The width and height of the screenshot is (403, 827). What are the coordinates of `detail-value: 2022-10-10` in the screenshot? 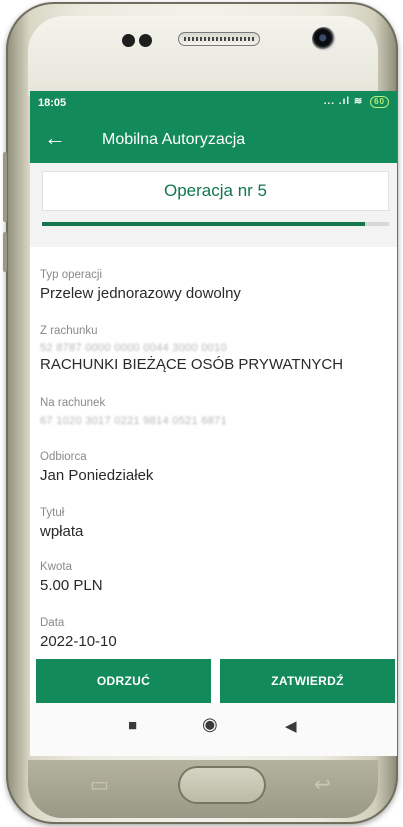 It's located at (78, 641).